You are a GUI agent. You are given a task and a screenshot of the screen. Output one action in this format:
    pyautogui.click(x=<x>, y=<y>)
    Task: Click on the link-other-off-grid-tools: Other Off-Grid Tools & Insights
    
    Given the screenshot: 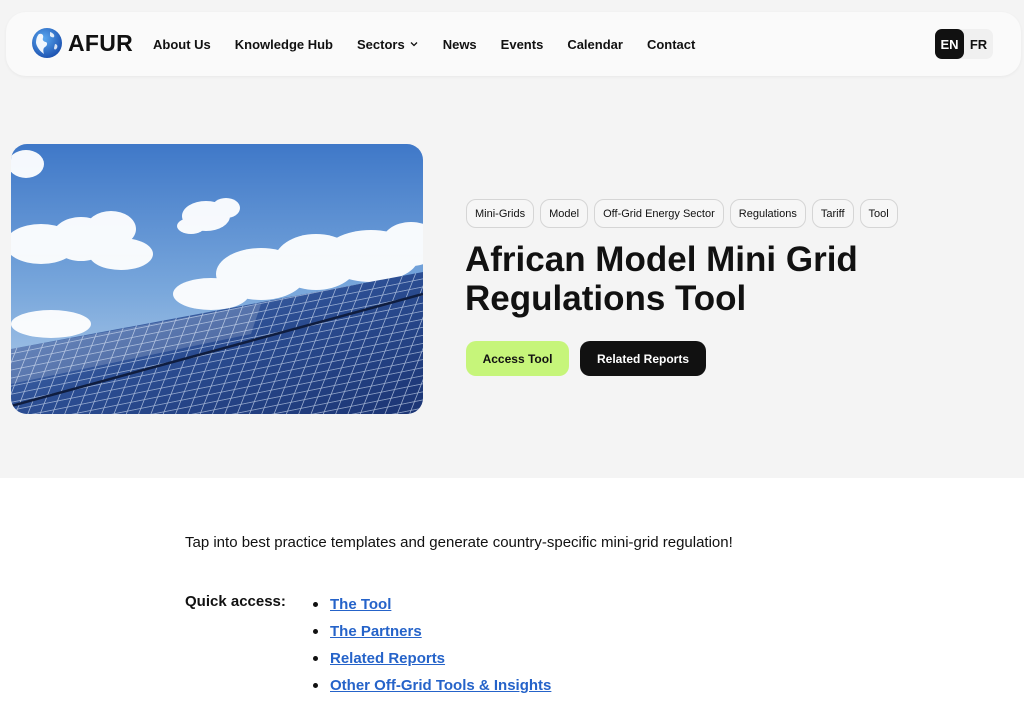 What is the action you would take?
    pyautogui.click(x=440, y=685)
    